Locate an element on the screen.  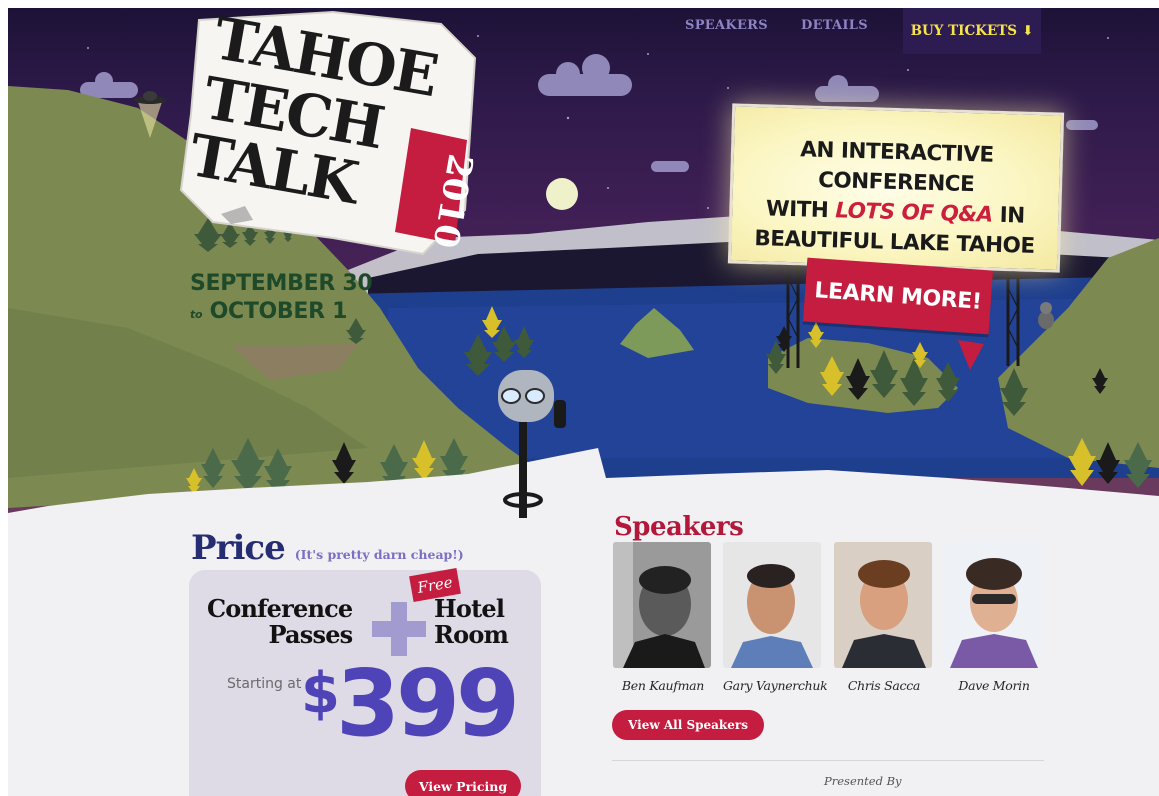
speakers-title: Speakers is located at coordinates (679, 527).